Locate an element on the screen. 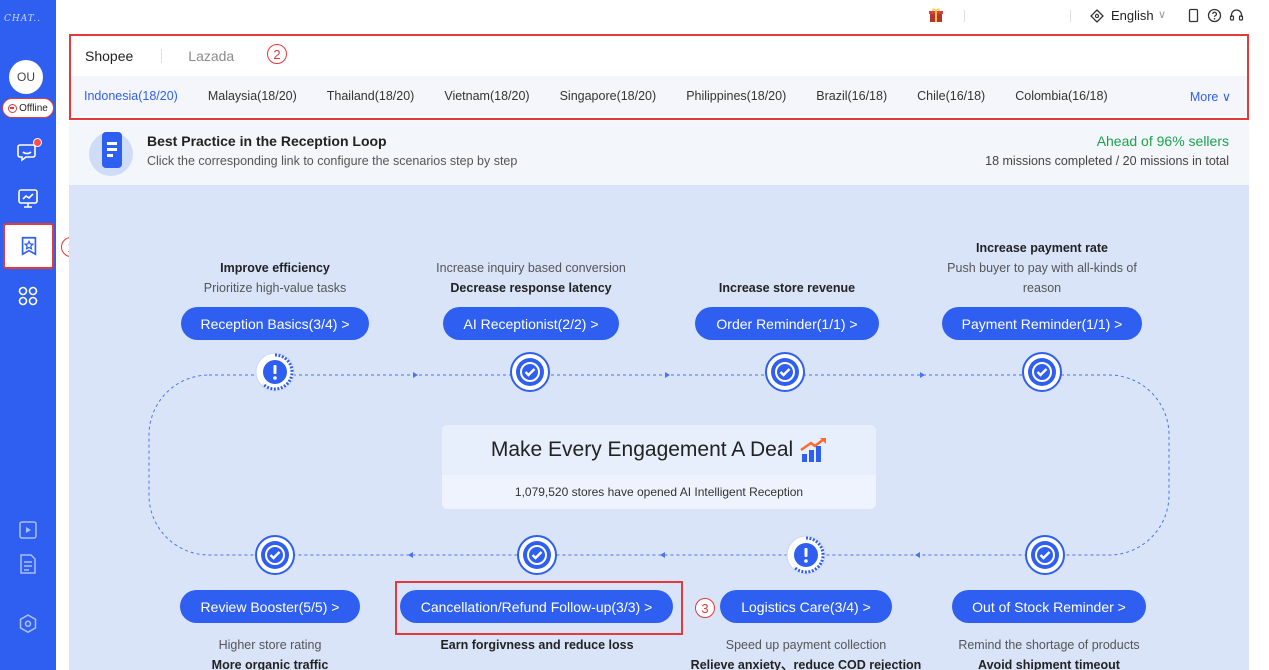 The width and height of the screenshot is (1269, 670). engagement-title-row: Make Every Engagement A Deal is located at coordinates (659, 450).